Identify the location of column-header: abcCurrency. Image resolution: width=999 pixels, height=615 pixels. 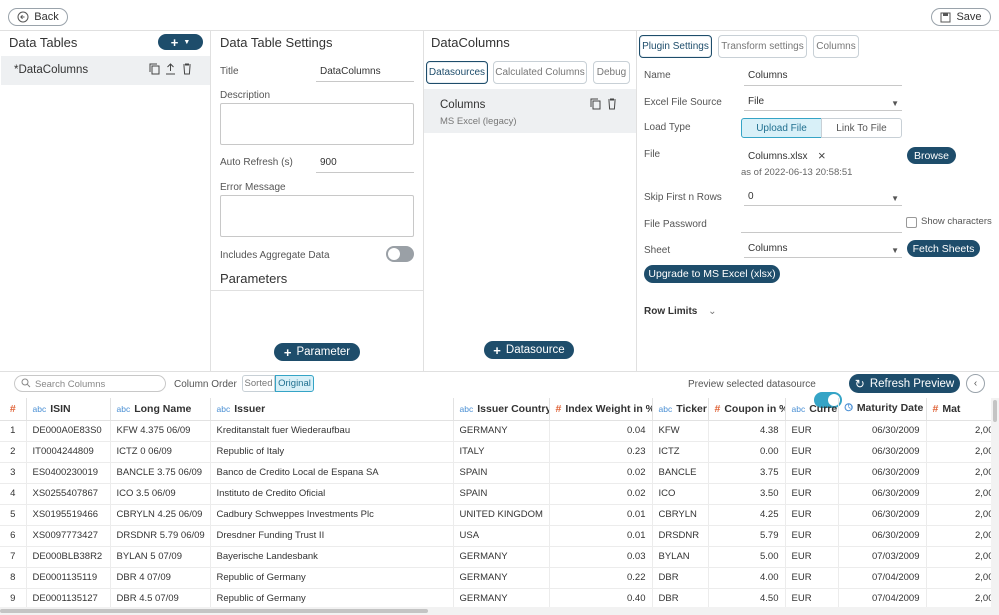
(812, 409).